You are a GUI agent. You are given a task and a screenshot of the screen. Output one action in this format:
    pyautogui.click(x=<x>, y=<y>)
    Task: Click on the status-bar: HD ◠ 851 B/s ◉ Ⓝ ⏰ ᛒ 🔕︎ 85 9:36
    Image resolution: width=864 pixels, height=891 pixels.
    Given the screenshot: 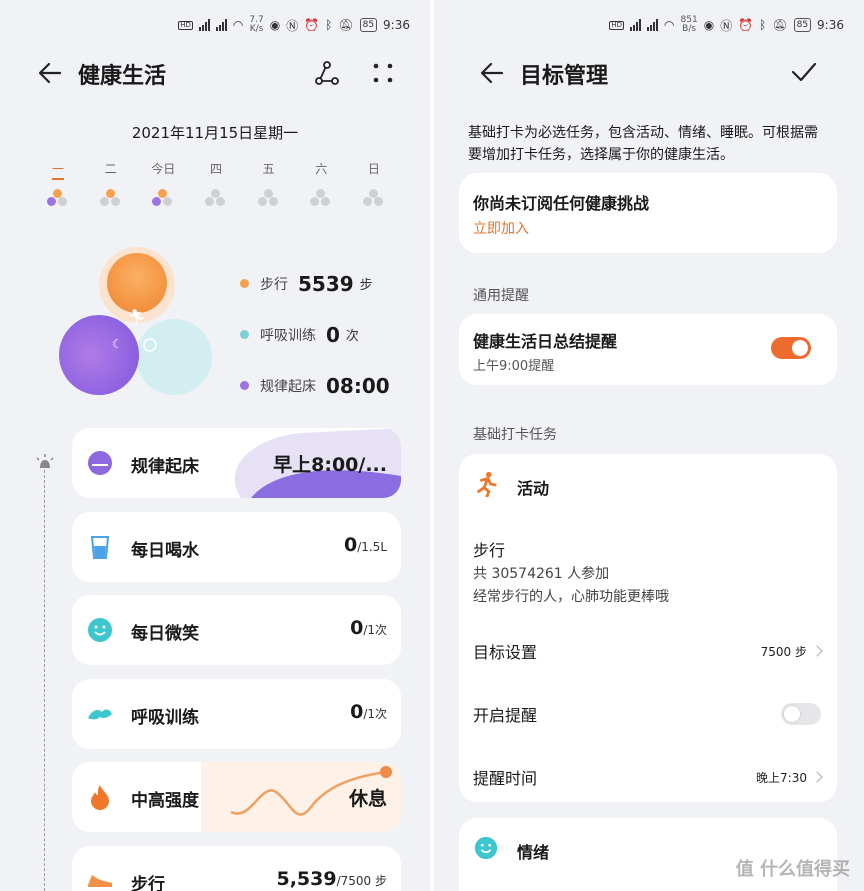 What is the action you would take?
    pyautogui.click(x=726, y=25)
    